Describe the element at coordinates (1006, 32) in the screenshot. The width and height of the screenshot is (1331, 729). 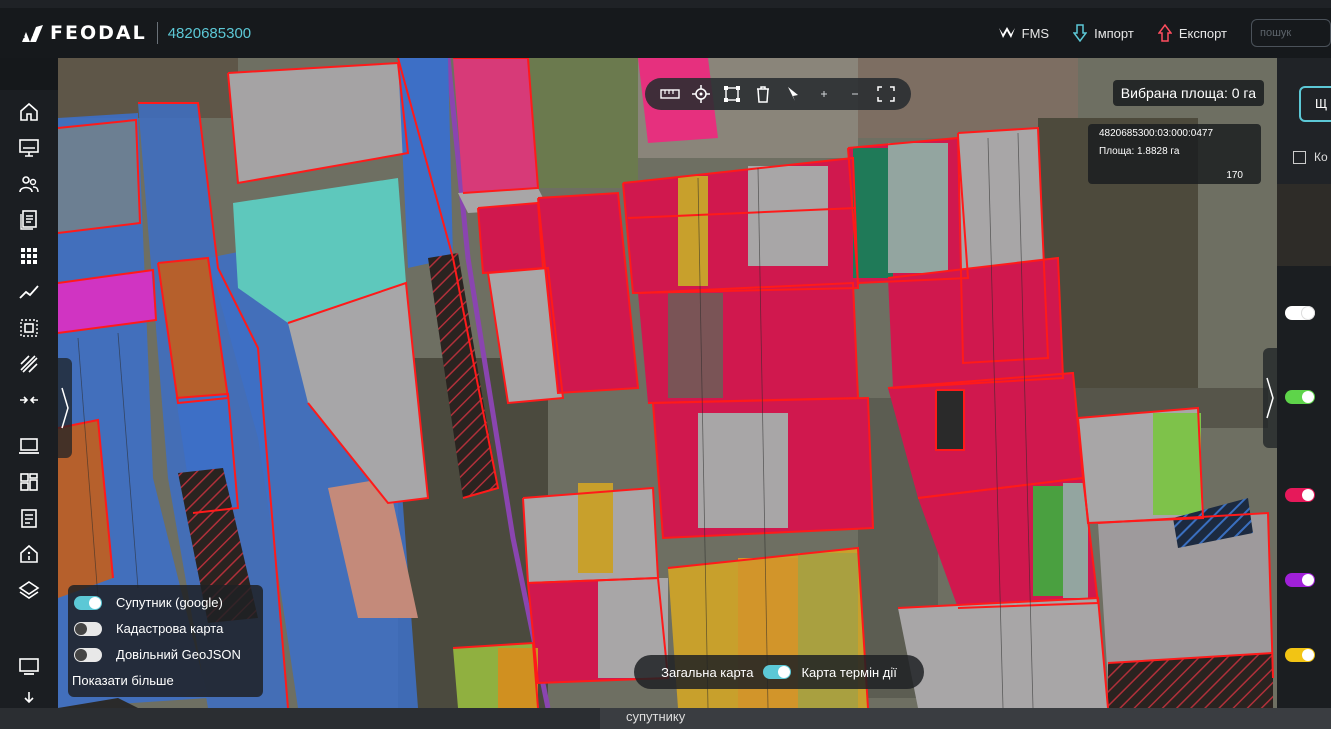
I see `crown-icon` at that location.